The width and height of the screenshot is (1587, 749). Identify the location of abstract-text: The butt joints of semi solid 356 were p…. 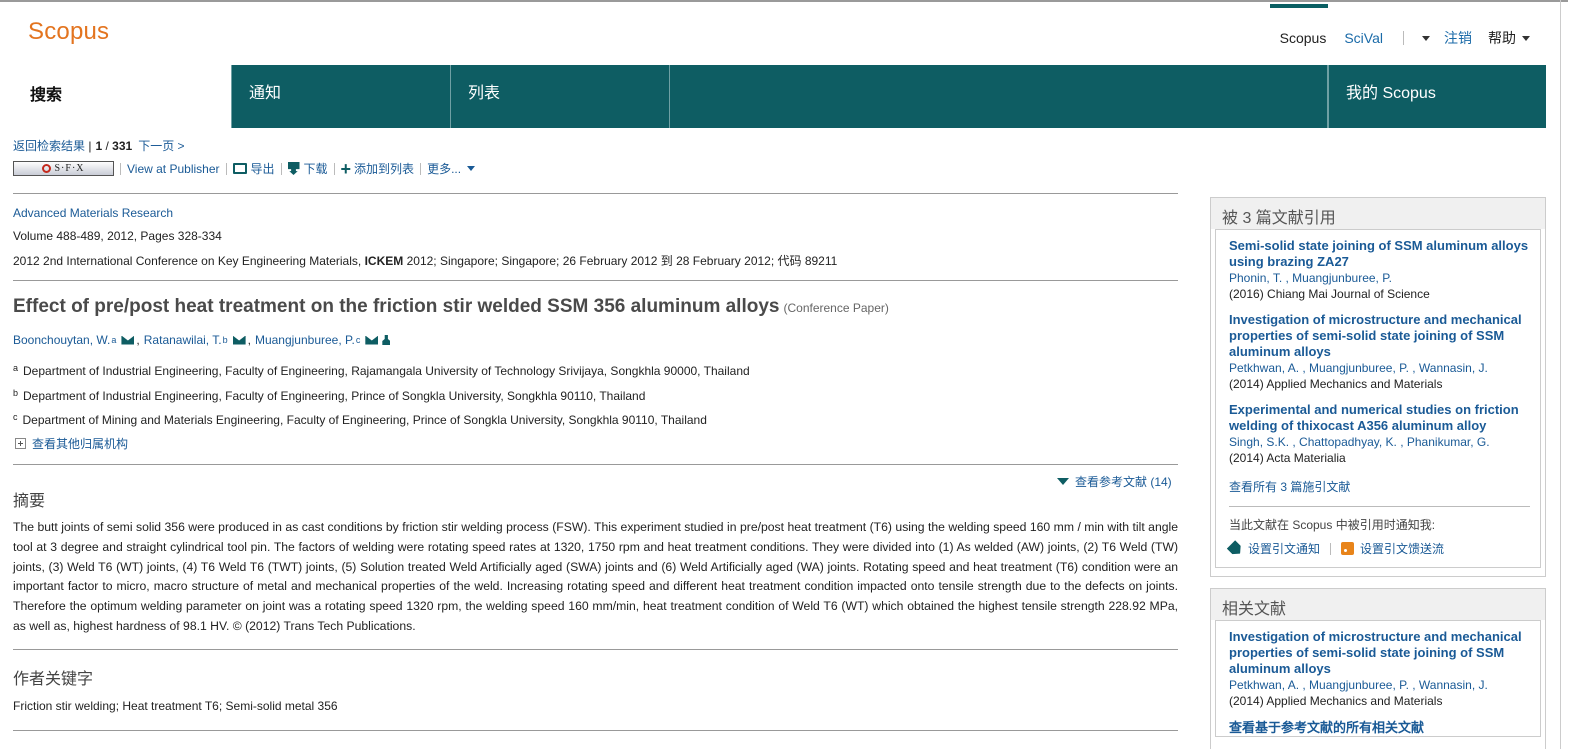
(595, 576).